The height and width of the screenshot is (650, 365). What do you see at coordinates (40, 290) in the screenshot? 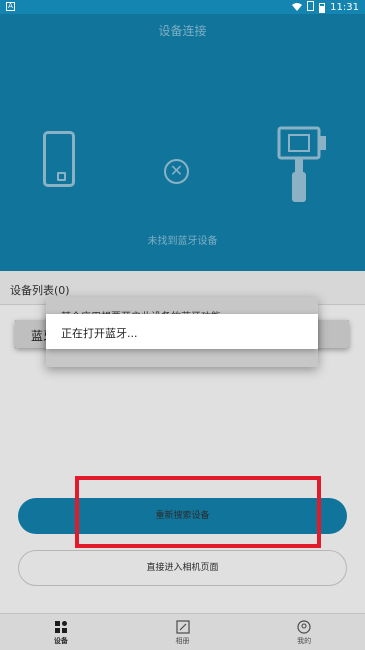
I see `device-list-title: 设备列表(0)` at bounding box center [40, 290].